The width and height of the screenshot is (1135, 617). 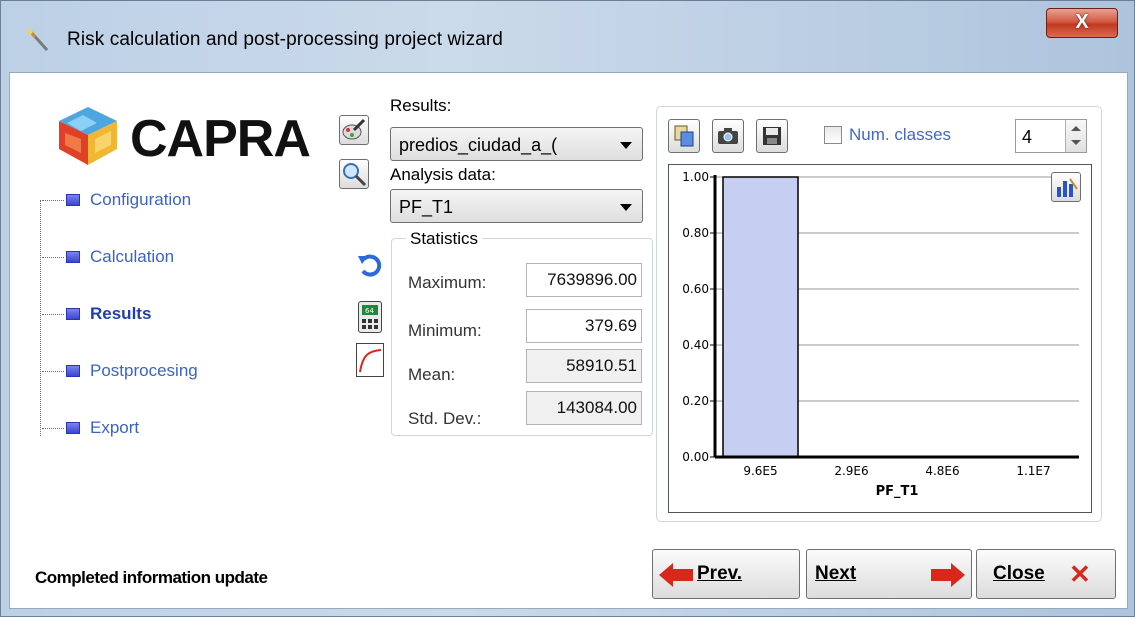 What do you see at coordinates (760, 471) in the screenshot?
I see `x-tick-label: 9.6E5` at bounding box center [760, 471].